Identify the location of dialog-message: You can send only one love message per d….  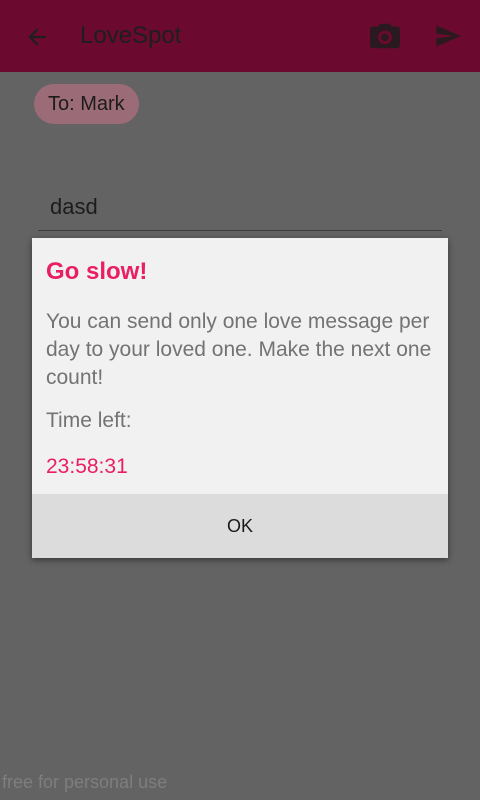
(239, 349).